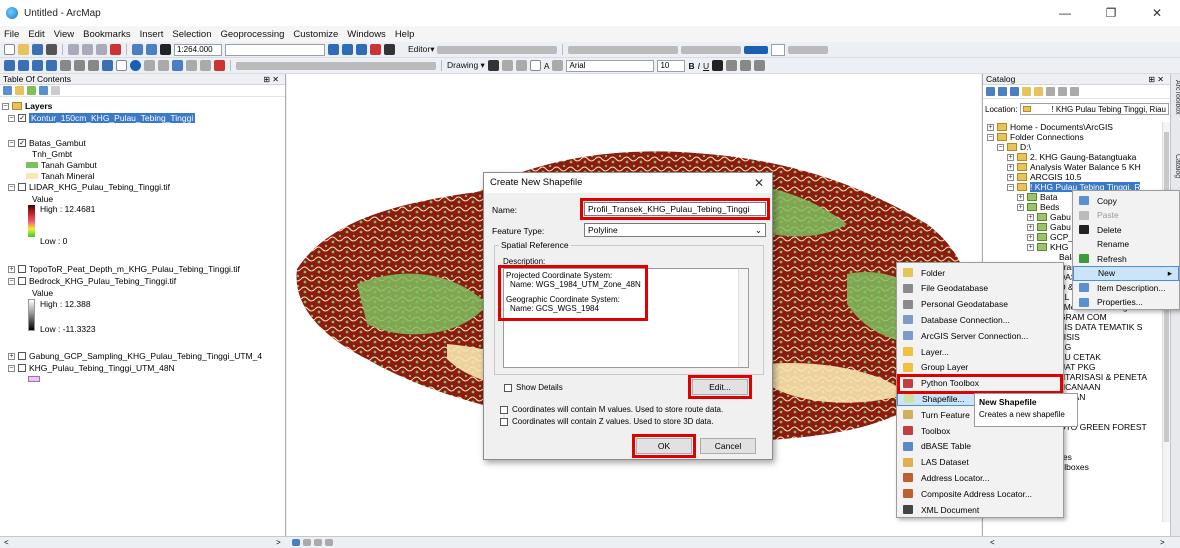 The width and height of the screenshot is (1180, 548). What do you see at coordinates (11, 34) in the screenshot?
I see `menu-file: File` at bounding box center [11, 34].